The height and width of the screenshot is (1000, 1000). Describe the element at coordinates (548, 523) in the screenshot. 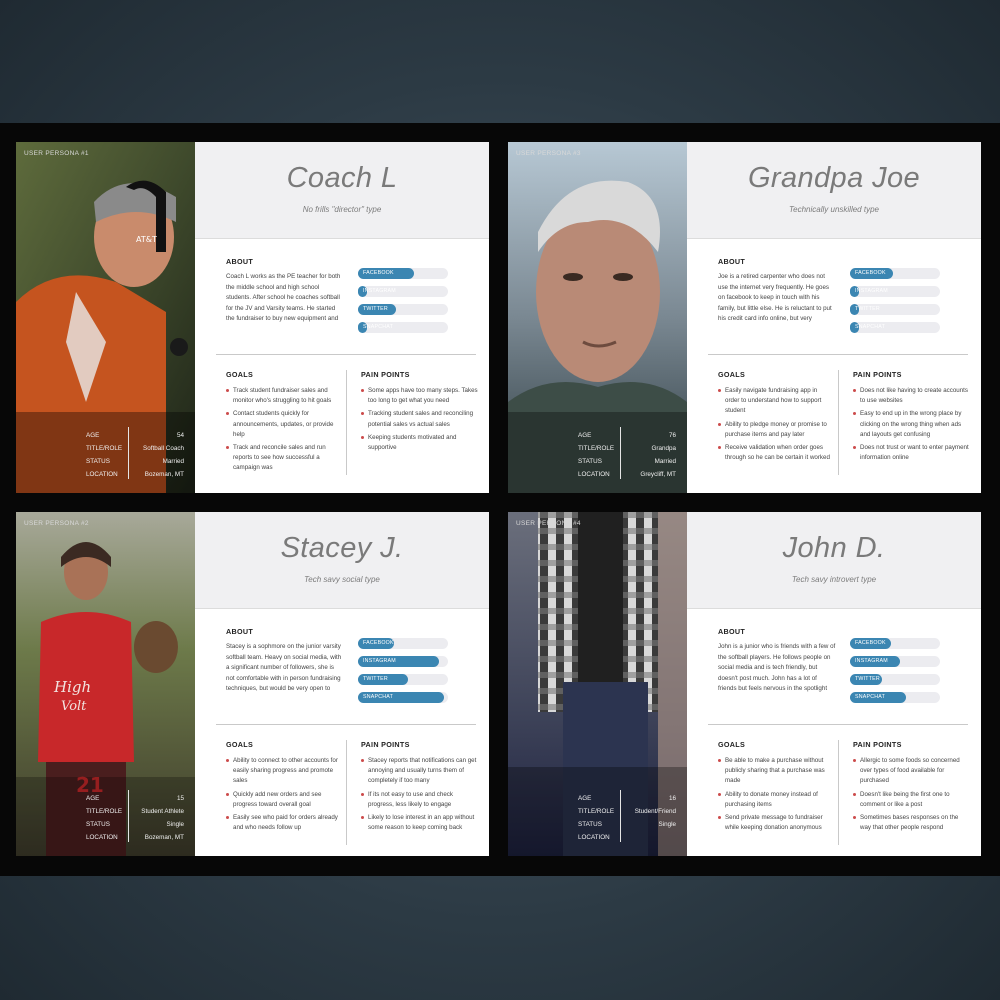

I see `persona-number: USER PERSONA #4` at that location.